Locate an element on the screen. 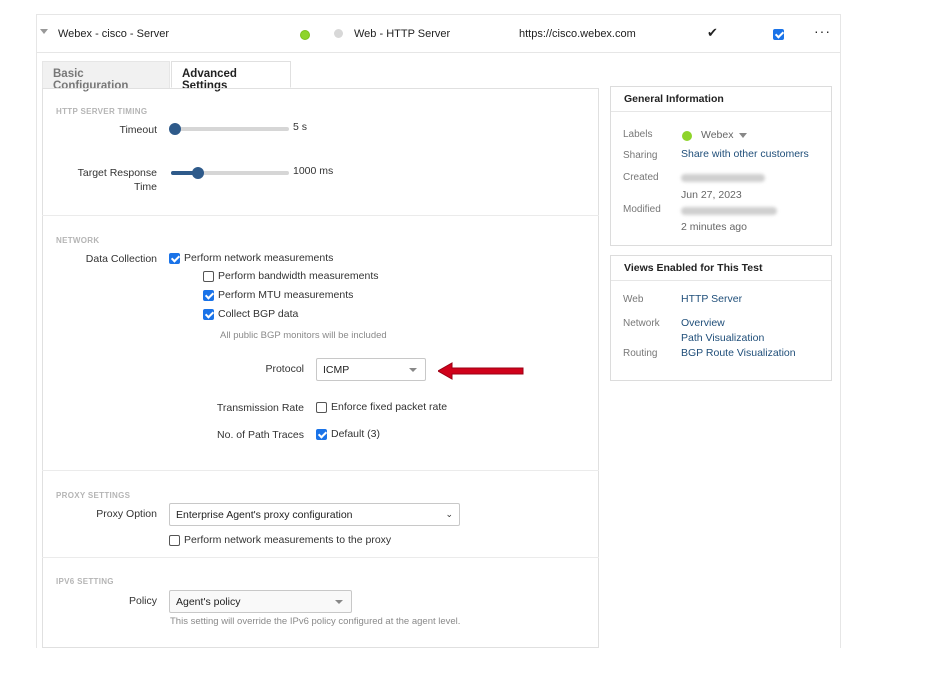 This screenshot has width=952, height=695. timeout-value: 5 s is located at coordinates (300, 127).